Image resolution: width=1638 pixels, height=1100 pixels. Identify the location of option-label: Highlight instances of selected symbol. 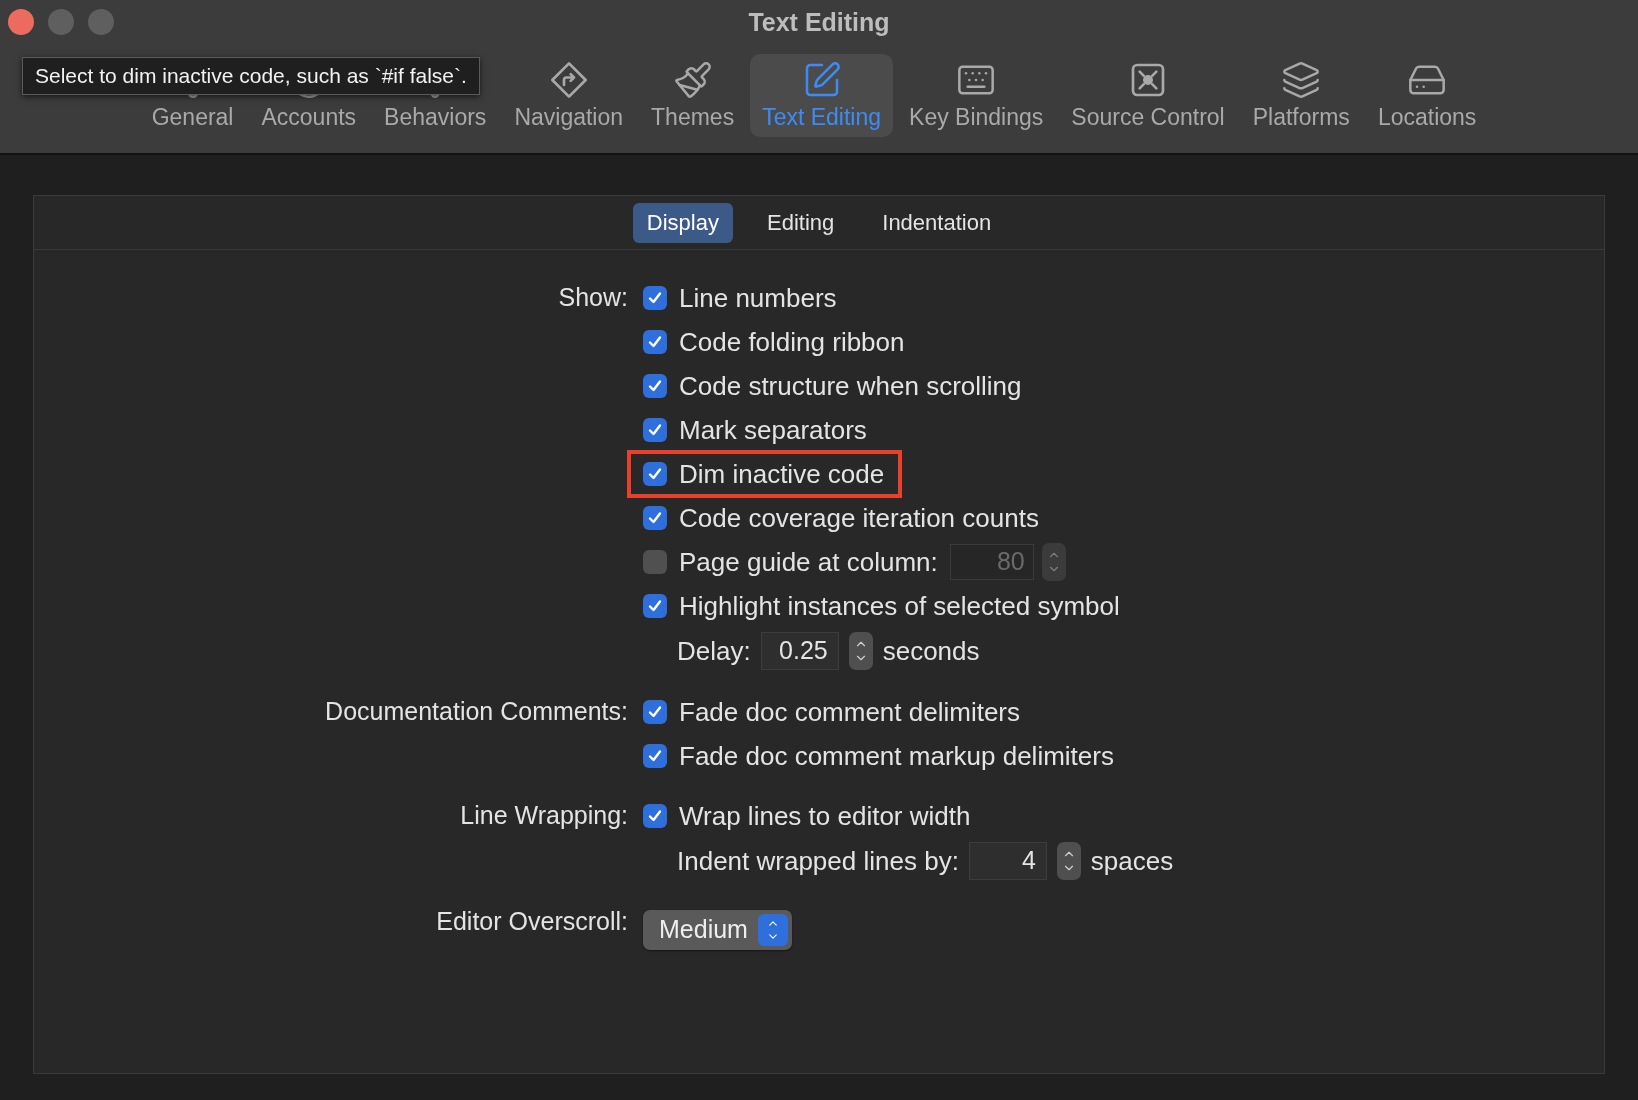
(899, 606).